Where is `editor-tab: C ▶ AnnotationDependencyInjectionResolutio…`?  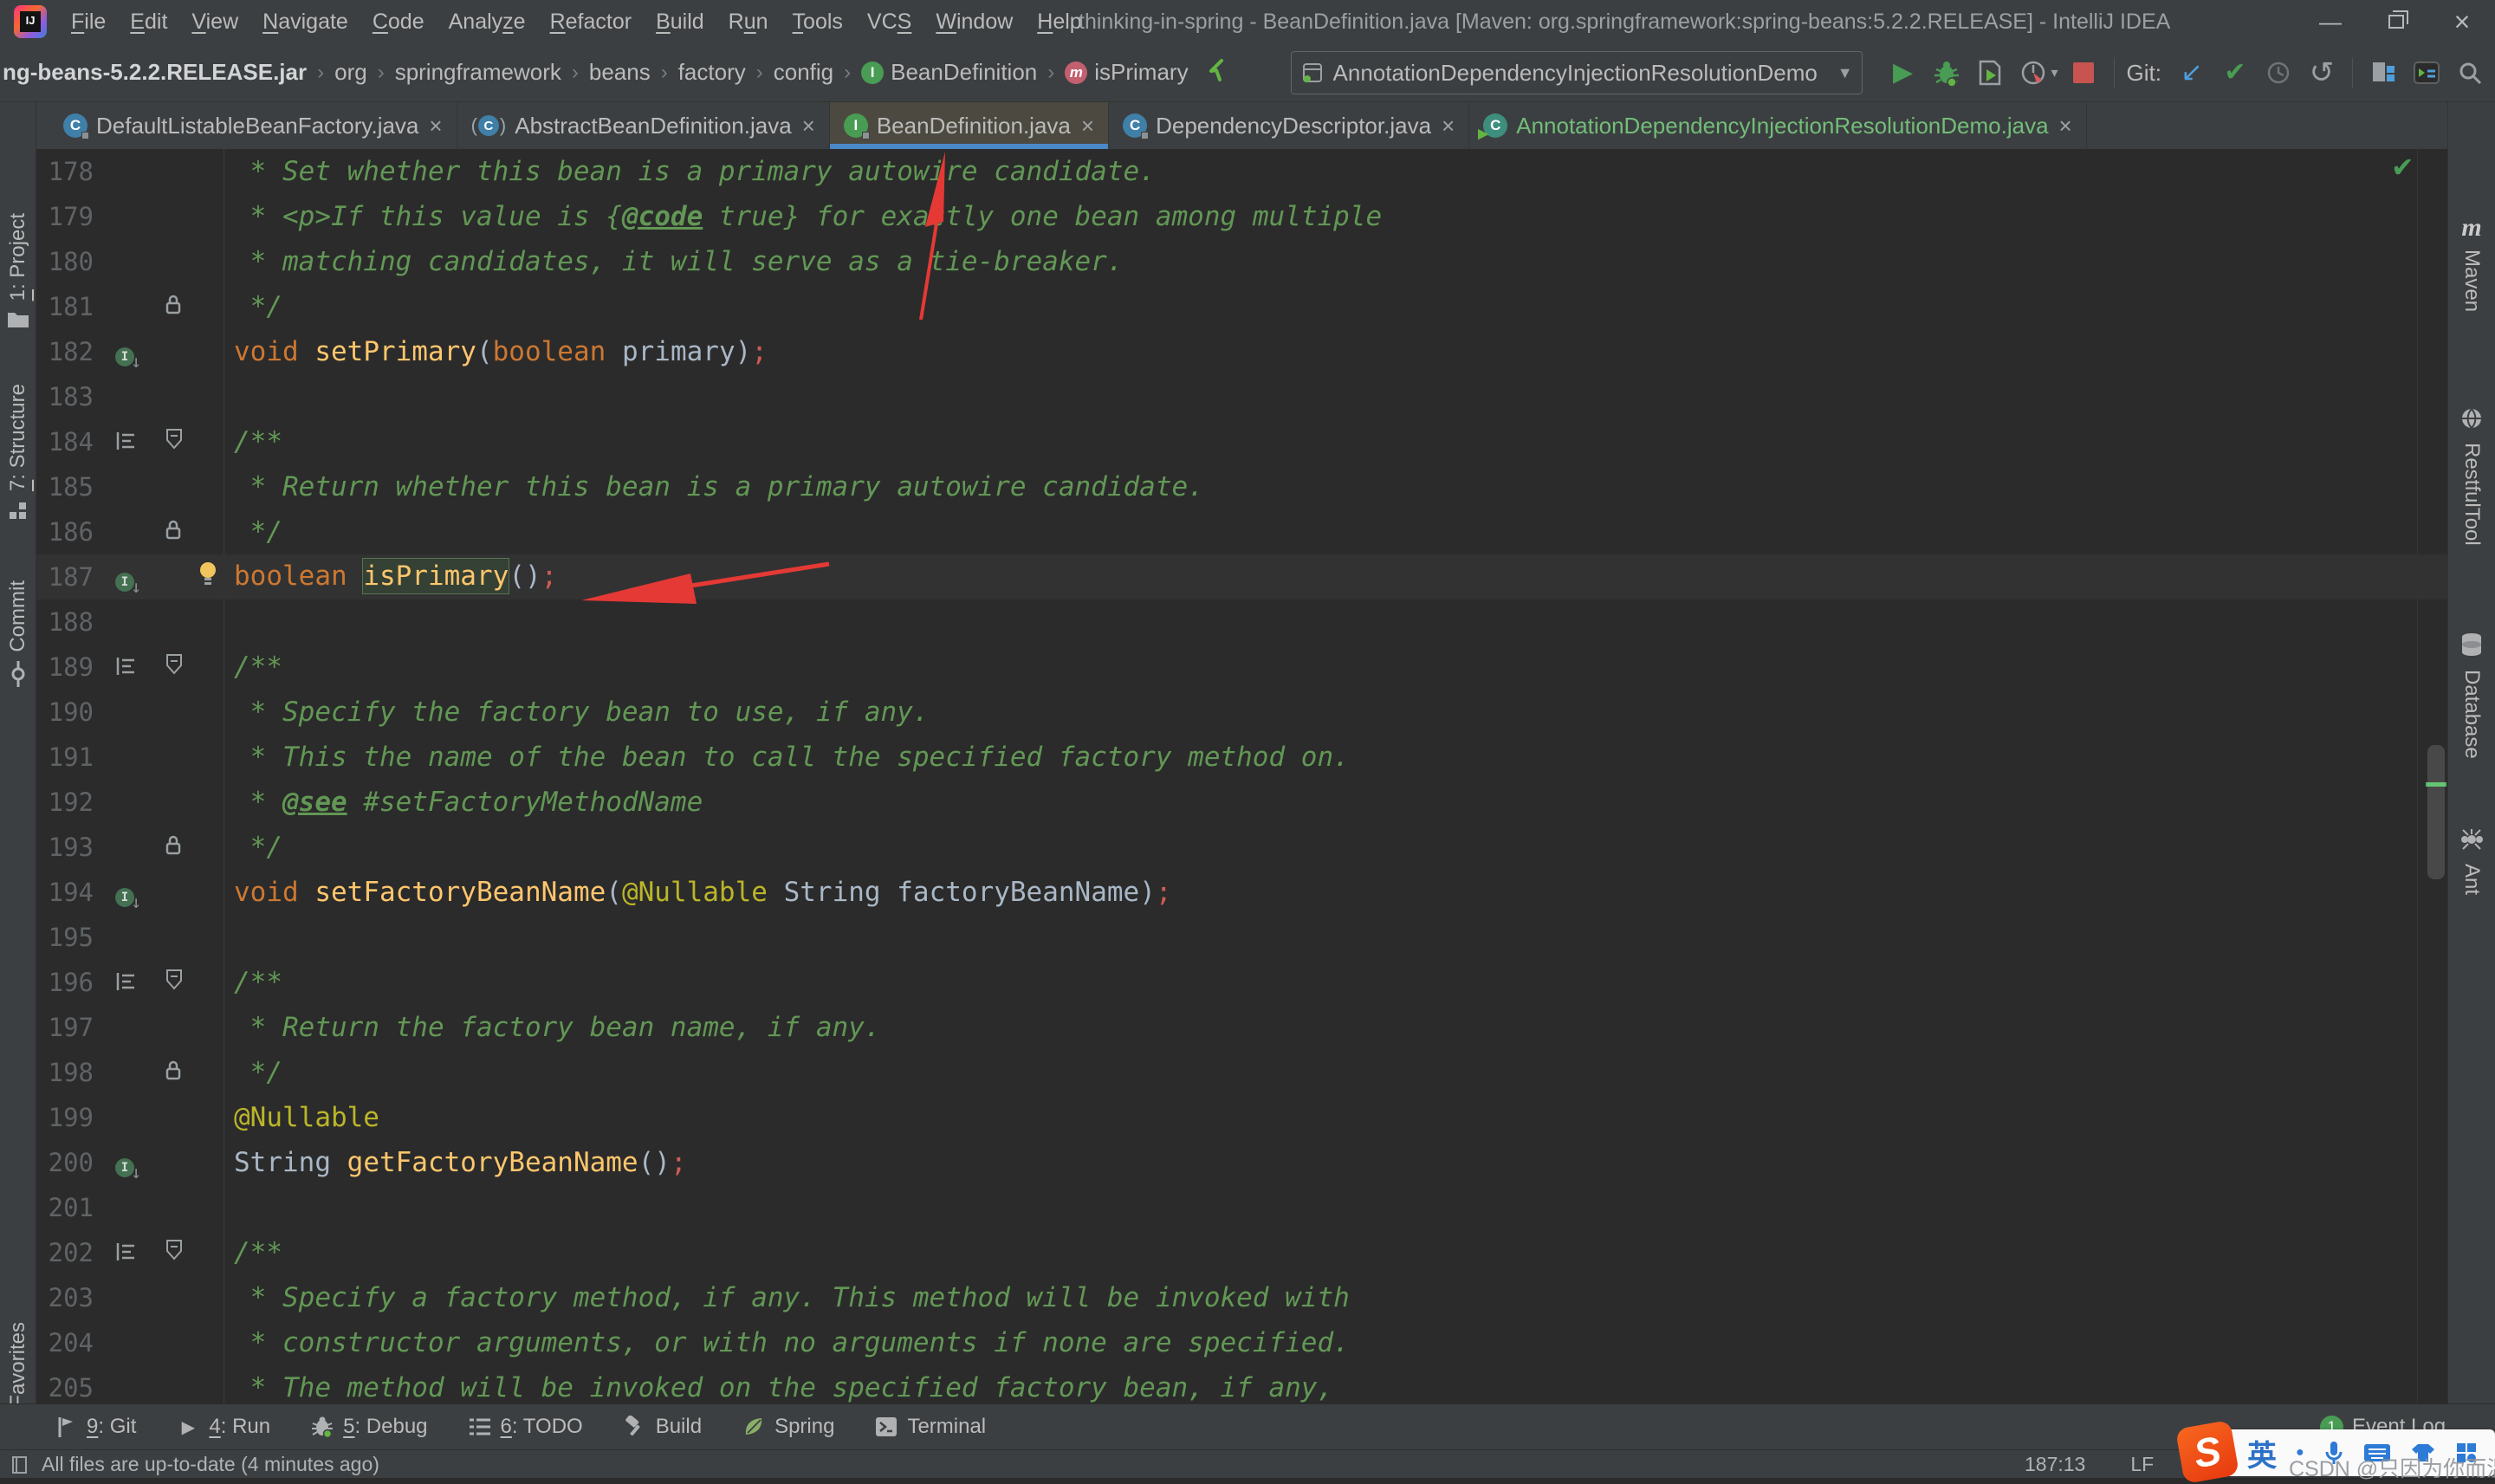
editor-tab: C ▶ AnnotationDependencyInjectionResolutio… is located at coordinates (1778, 125).